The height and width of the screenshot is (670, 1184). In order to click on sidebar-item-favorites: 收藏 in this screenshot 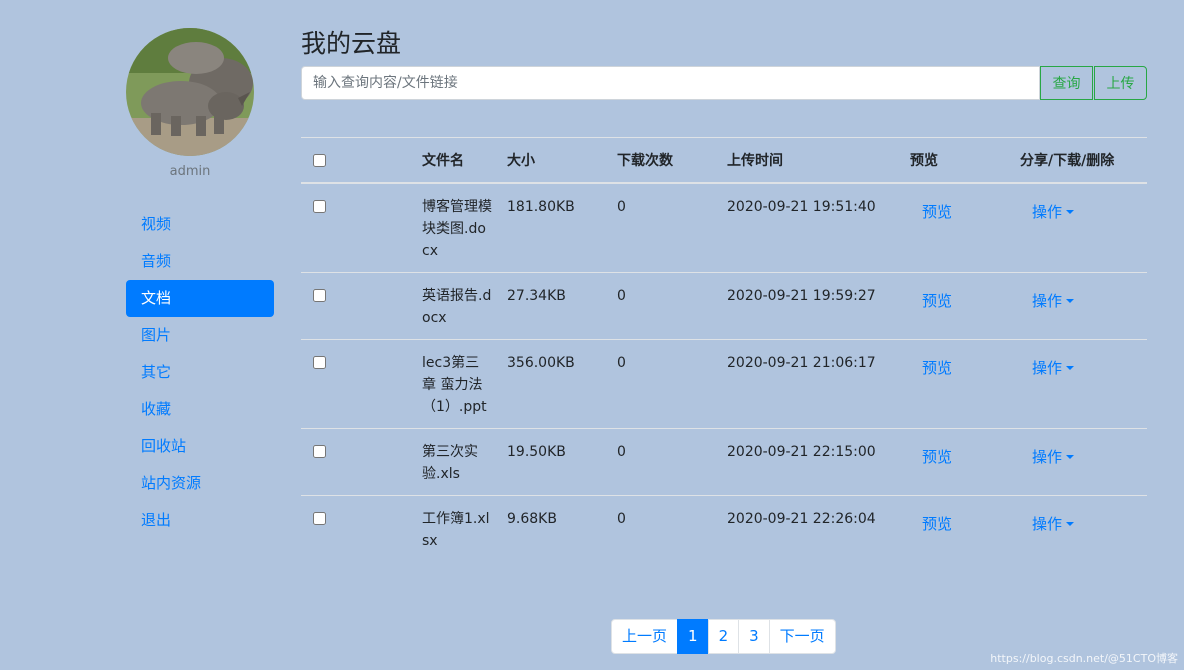, I will do `click(200, 409)`.